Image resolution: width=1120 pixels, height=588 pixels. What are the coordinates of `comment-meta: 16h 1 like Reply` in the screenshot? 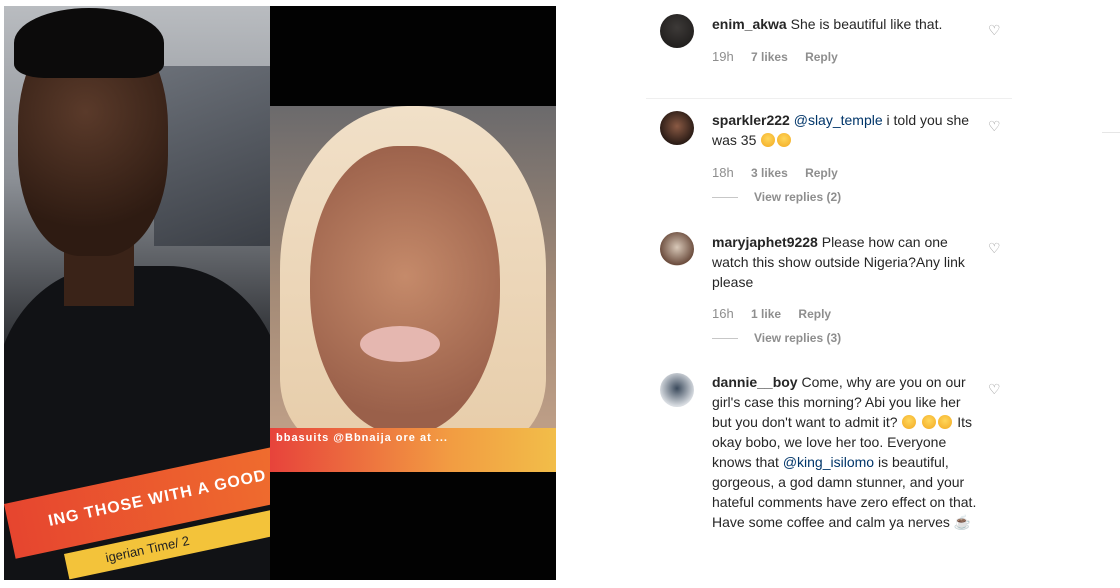 It's located at (778, 313).